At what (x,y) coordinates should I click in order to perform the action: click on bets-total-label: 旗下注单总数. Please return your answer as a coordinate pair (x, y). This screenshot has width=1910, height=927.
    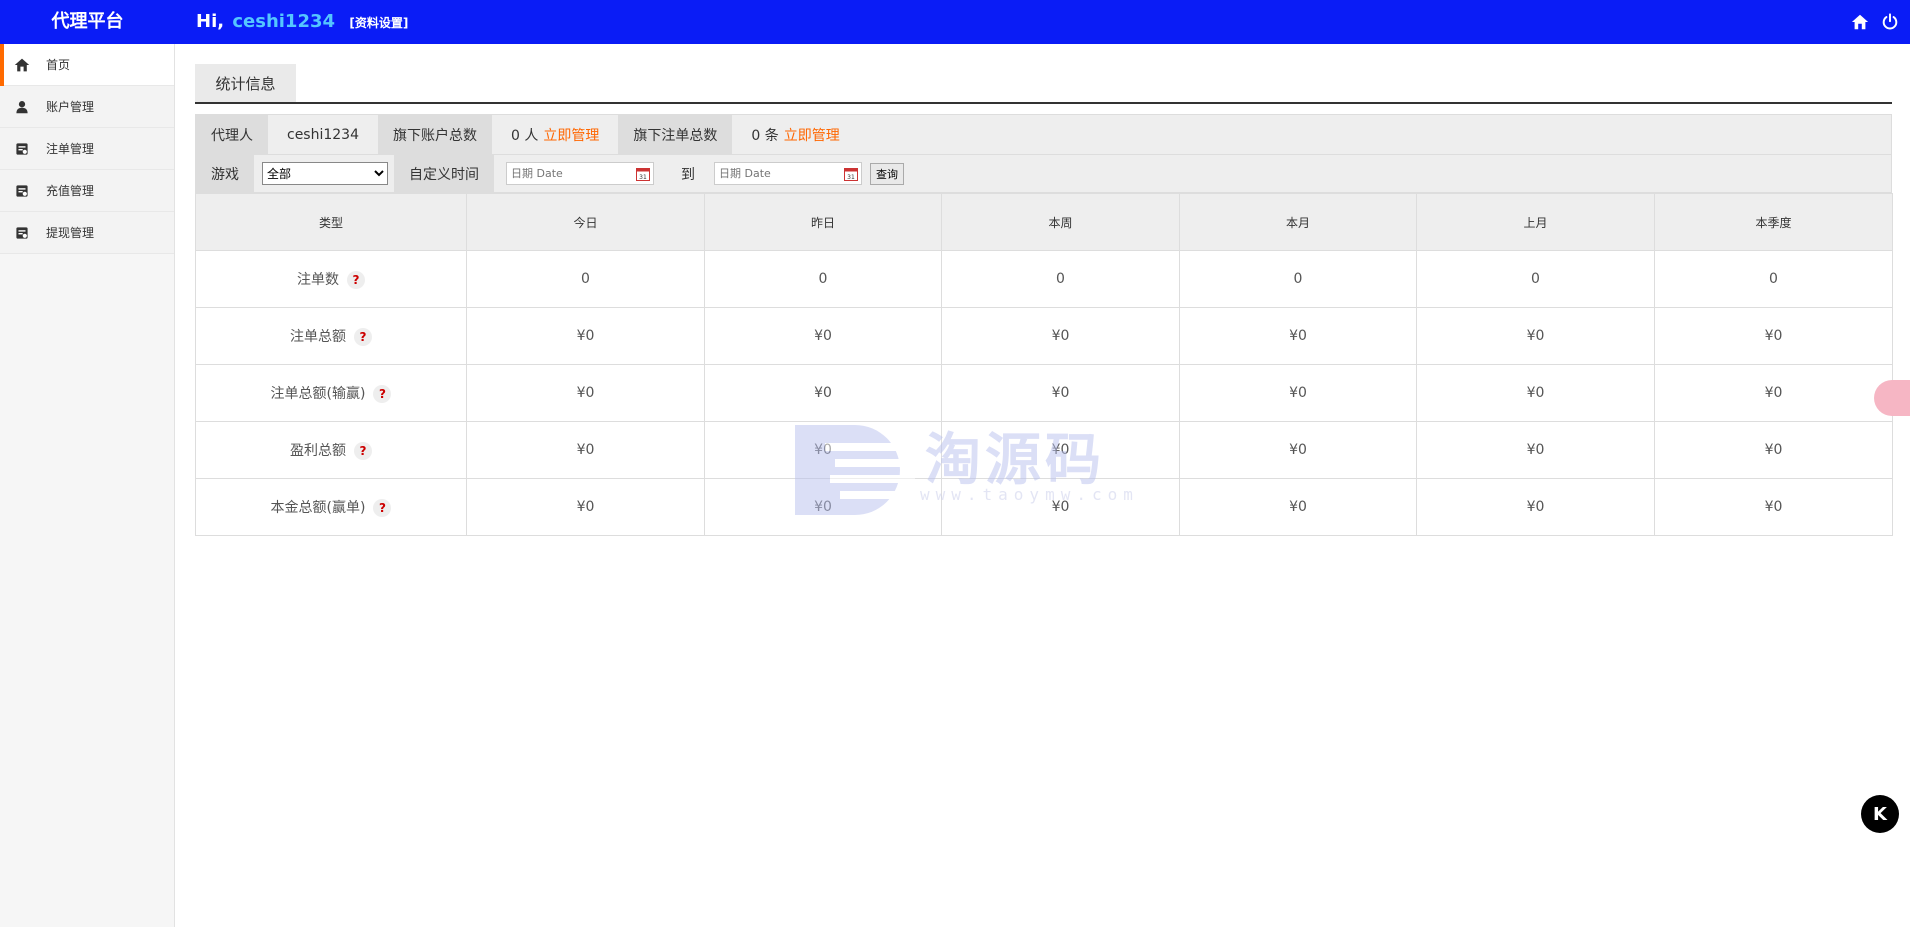
    Looking at the image, I should click on (675, 134).